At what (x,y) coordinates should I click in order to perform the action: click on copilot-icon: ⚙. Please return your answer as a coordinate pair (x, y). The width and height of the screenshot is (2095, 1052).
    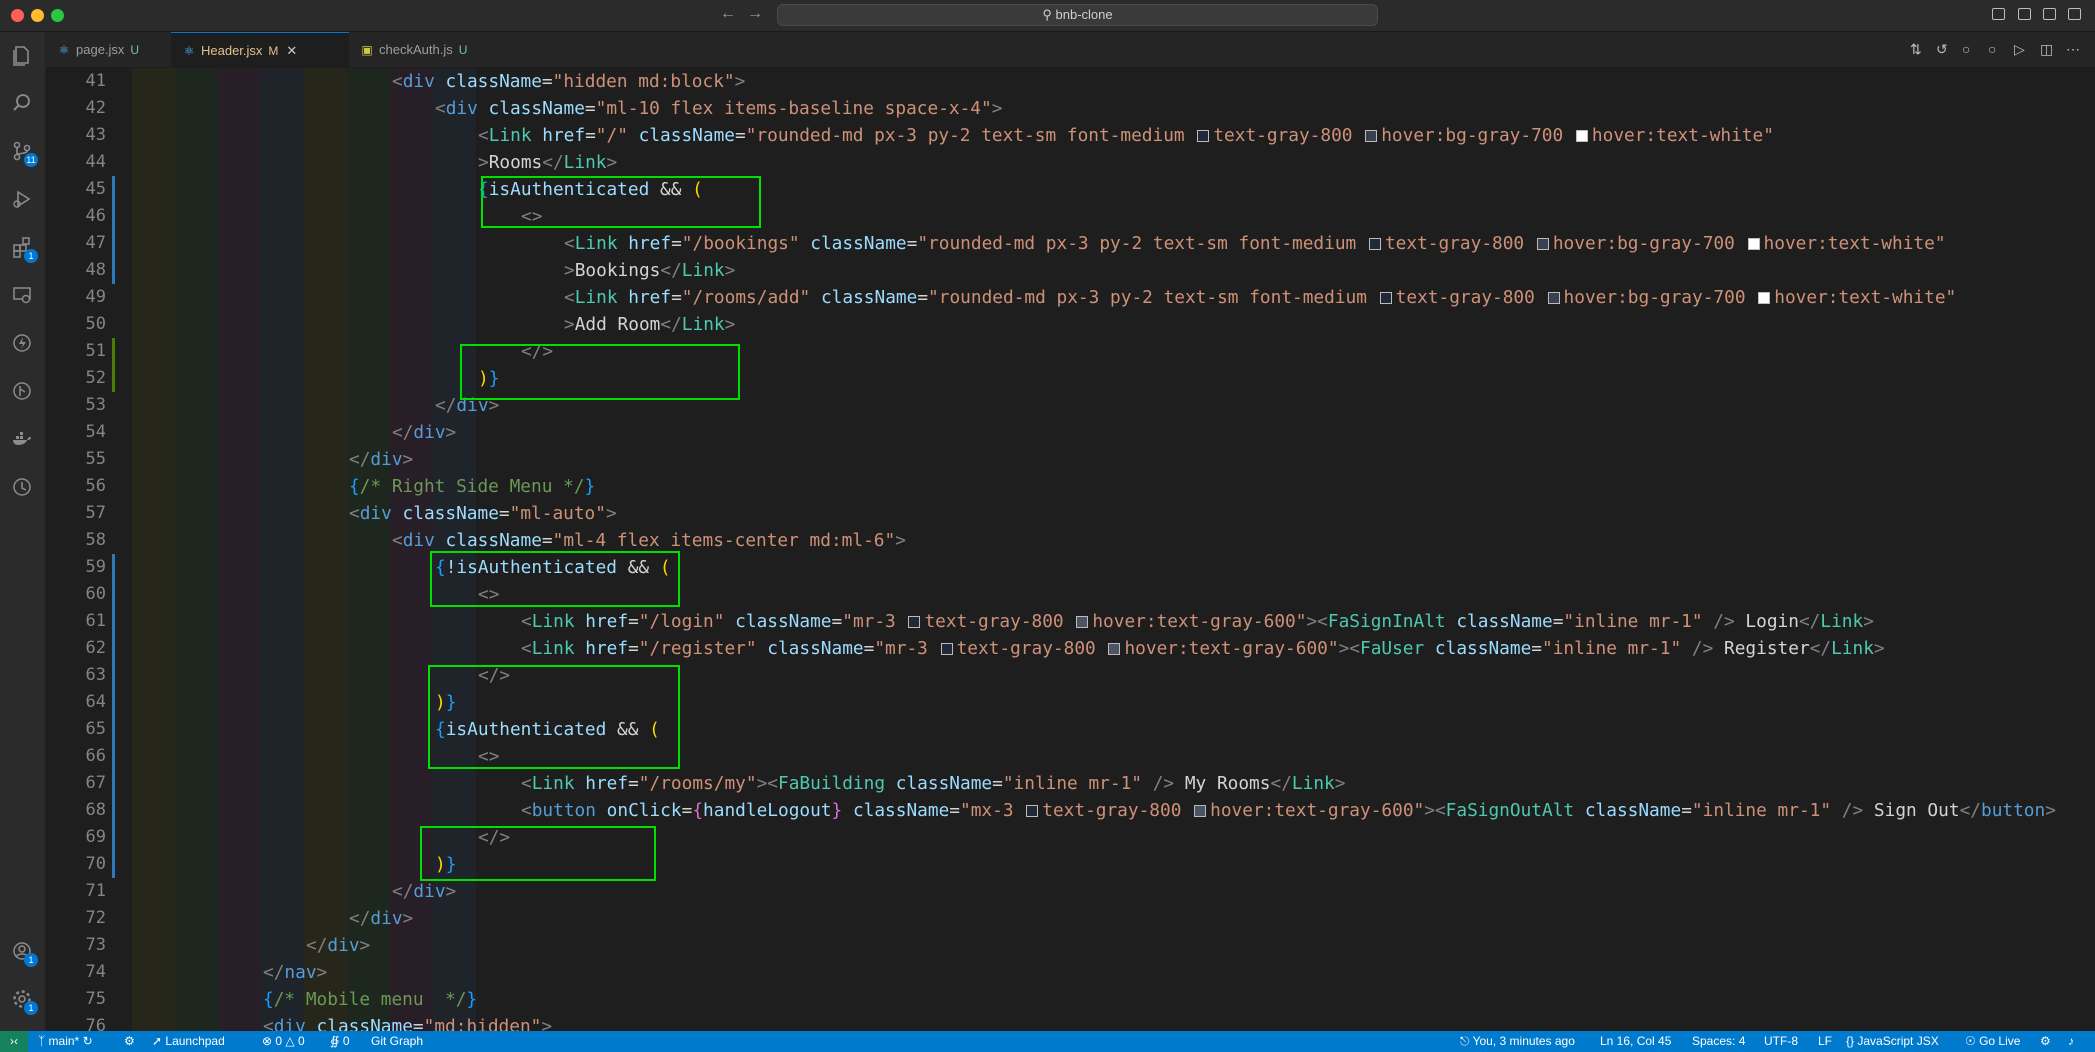
    Looking at the image, I should click on (2045, 1041).